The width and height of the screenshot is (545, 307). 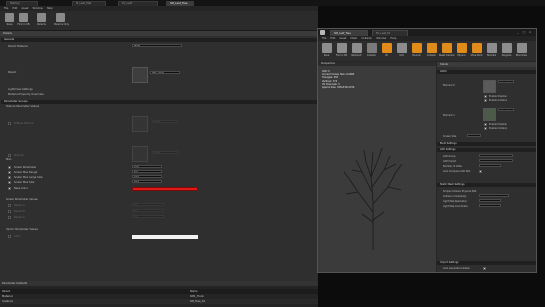 What do you see at coordinates (474, 135) in the screenshot?
I see `screen-size-field: 0.0` at bounding box center [474, 135].